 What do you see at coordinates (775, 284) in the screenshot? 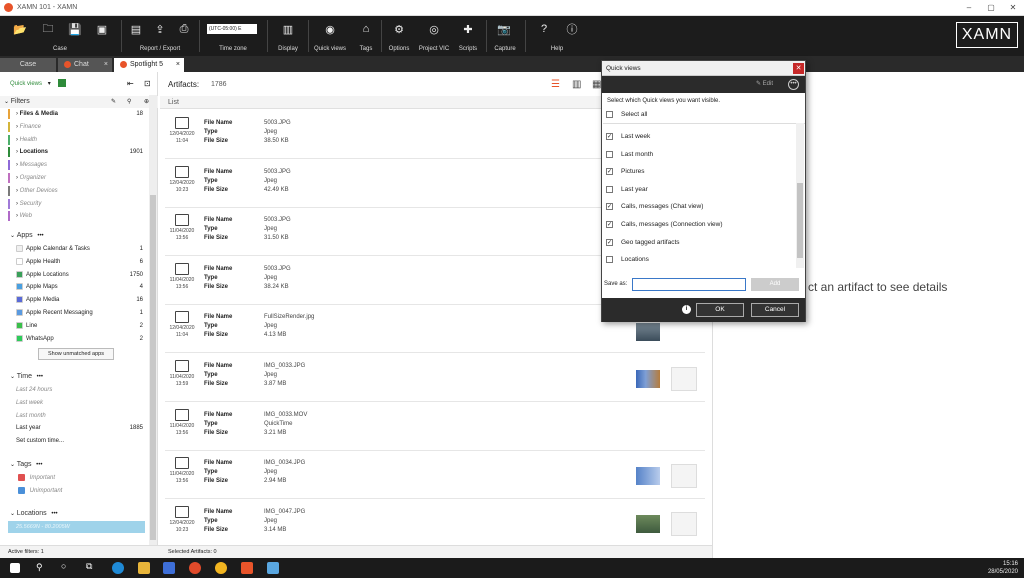
I see `add-button: Add` at bounding box center [775, 284].